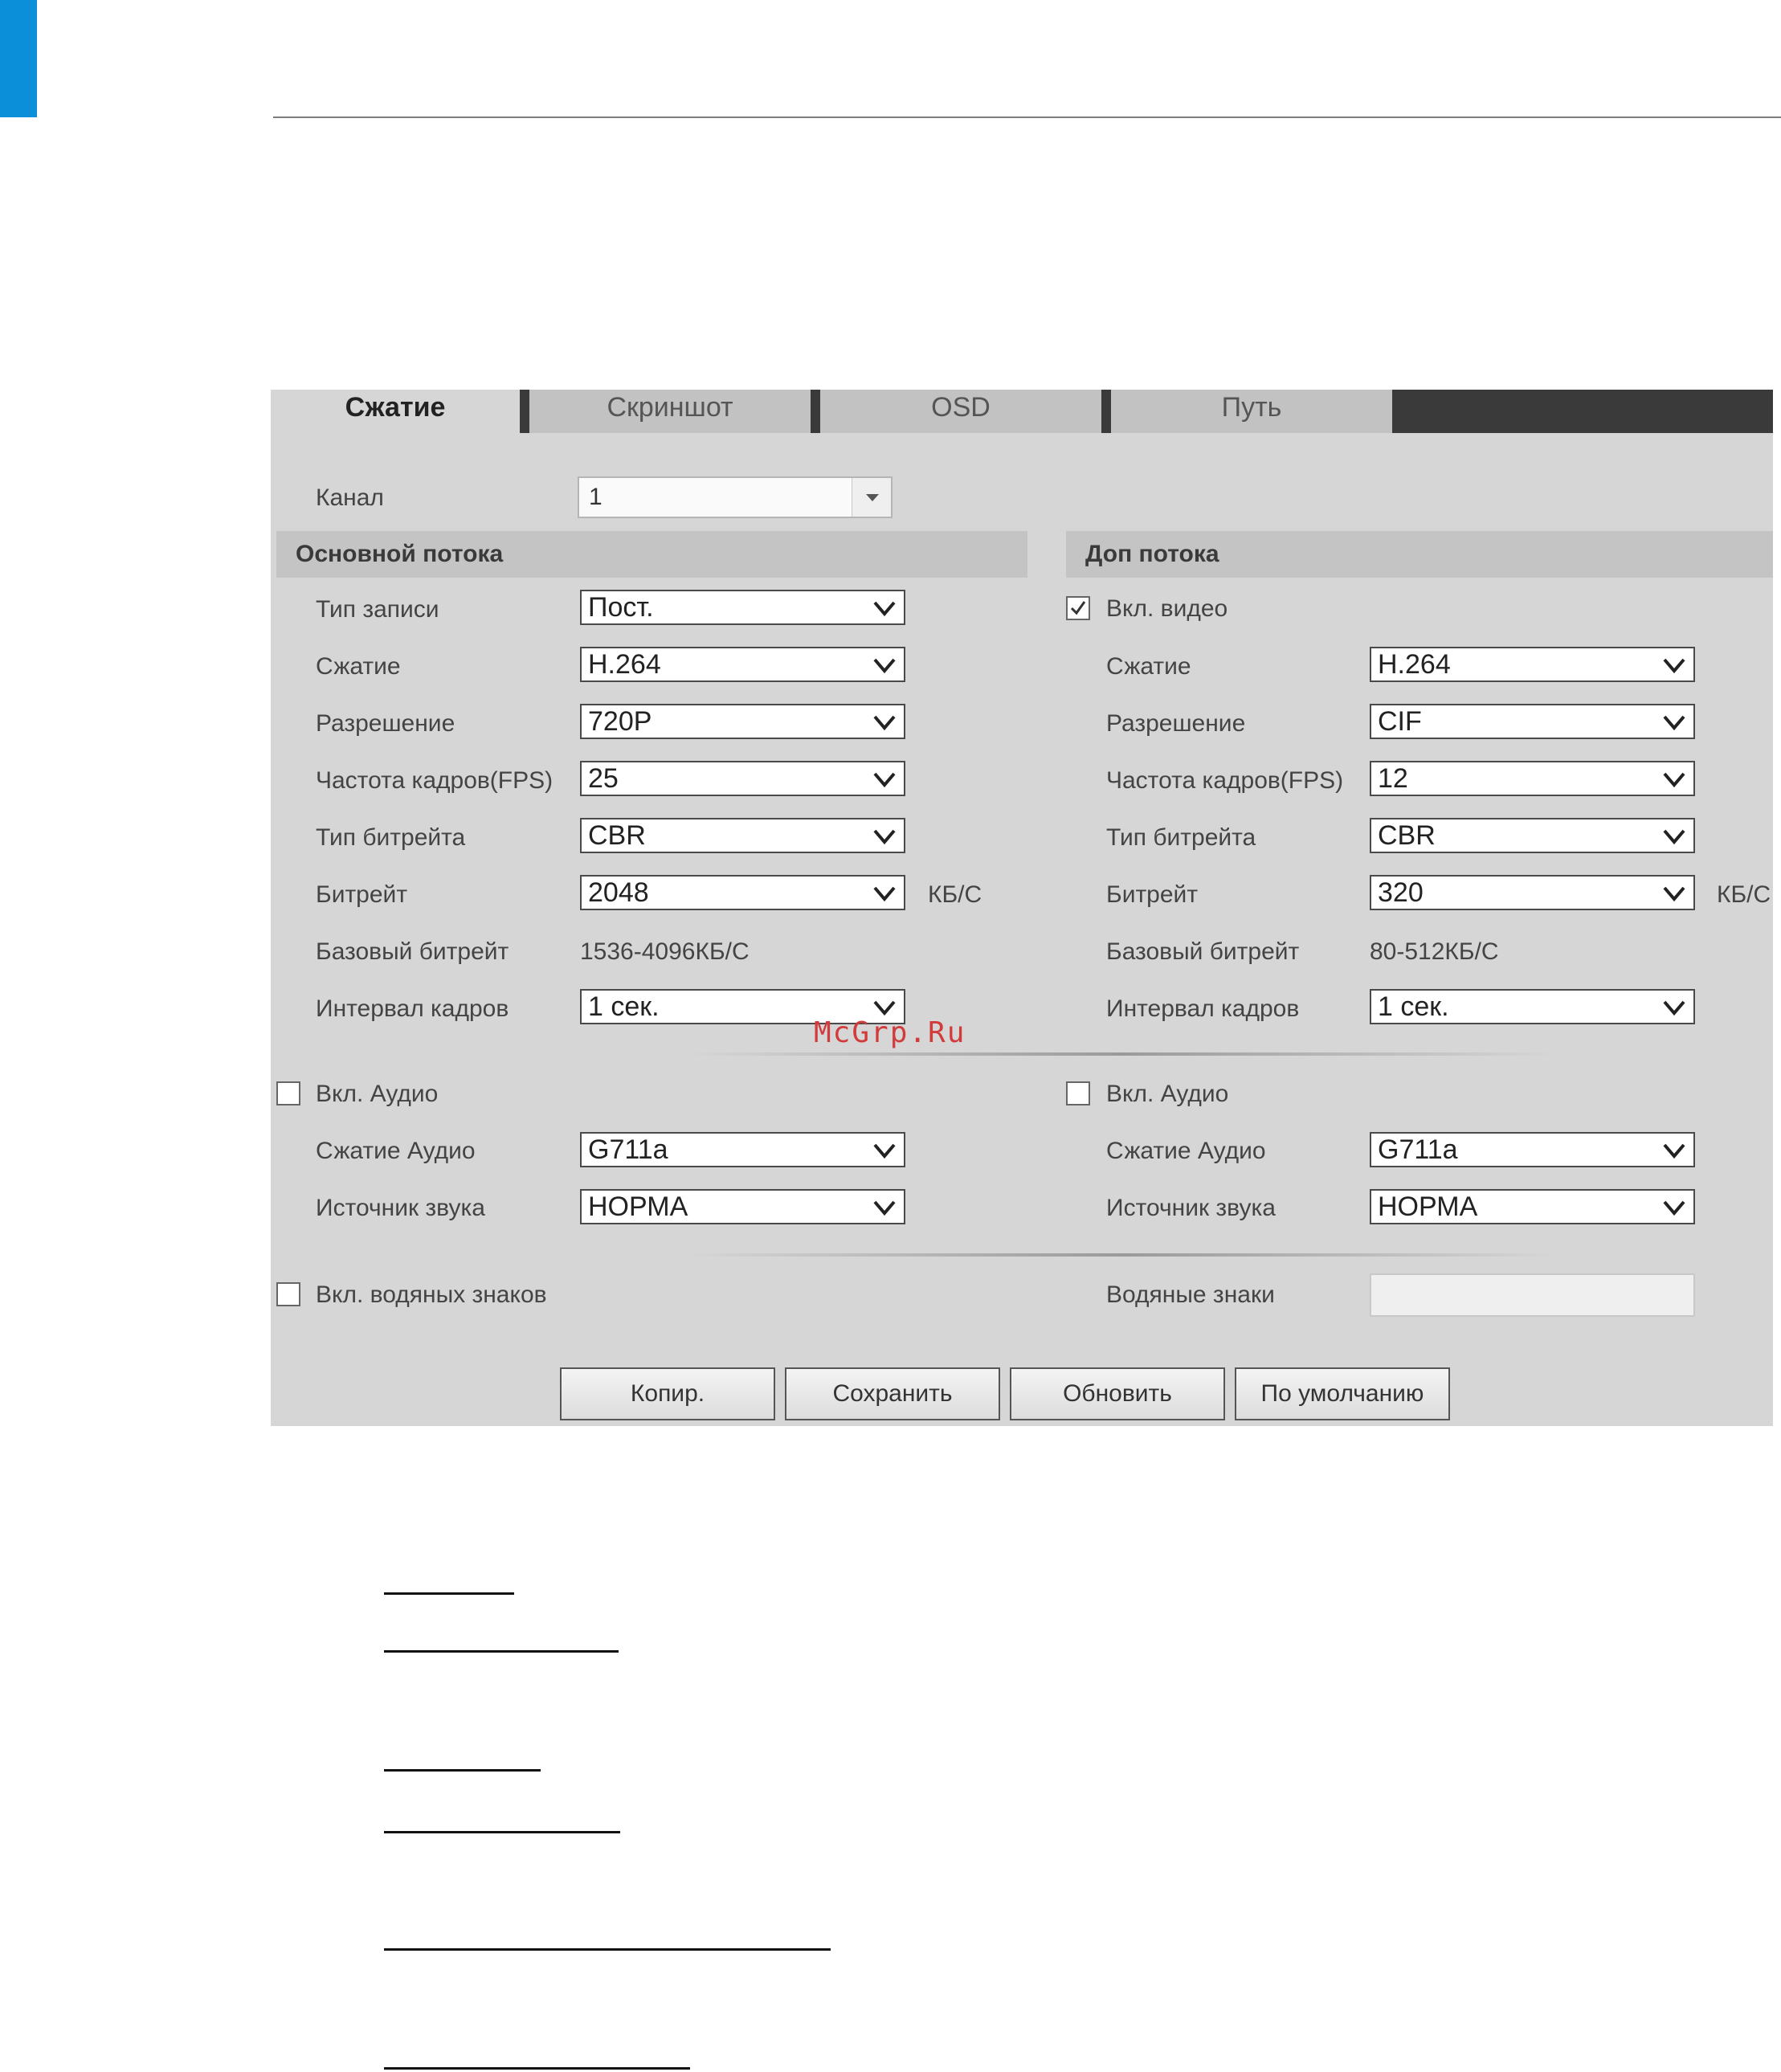 This screenshot has width=1781, height=2072. Describe the element at coordinates (960, 411) in the screenshot. I see `tab-osd: OSD` at that location.